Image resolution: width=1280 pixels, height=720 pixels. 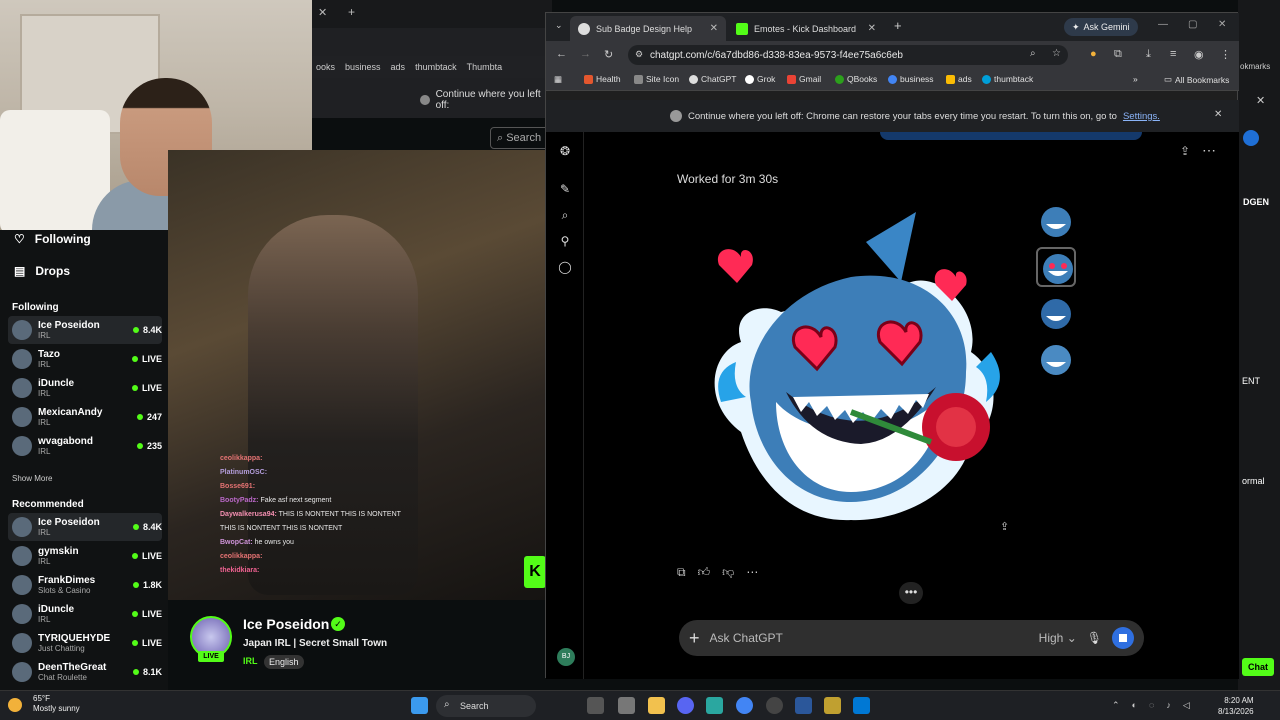 What do you see at coordinates (656, 79) in the screenshot?
I see `bookmark-site-icon: Site Icon` at bounding box center [656, 79].